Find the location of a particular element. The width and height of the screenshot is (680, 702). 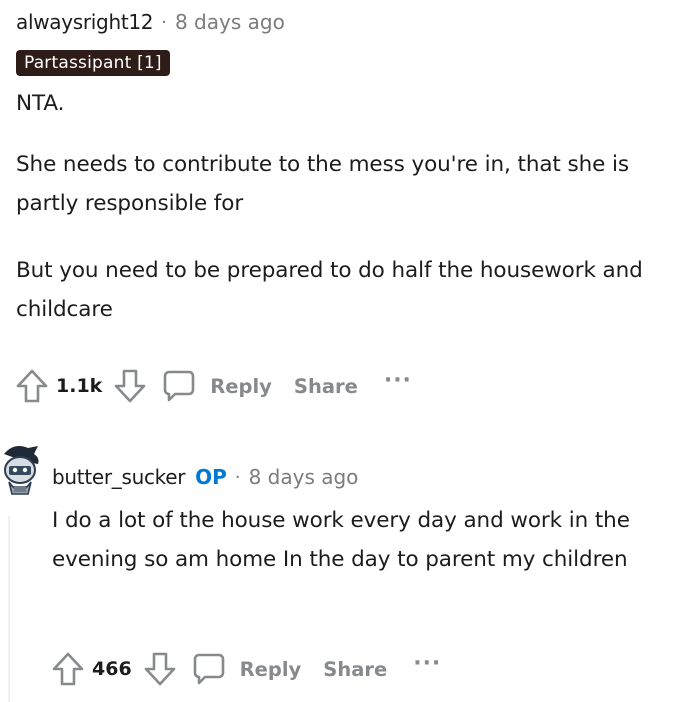

snoo-avatar is located at coordinates (20, 470).